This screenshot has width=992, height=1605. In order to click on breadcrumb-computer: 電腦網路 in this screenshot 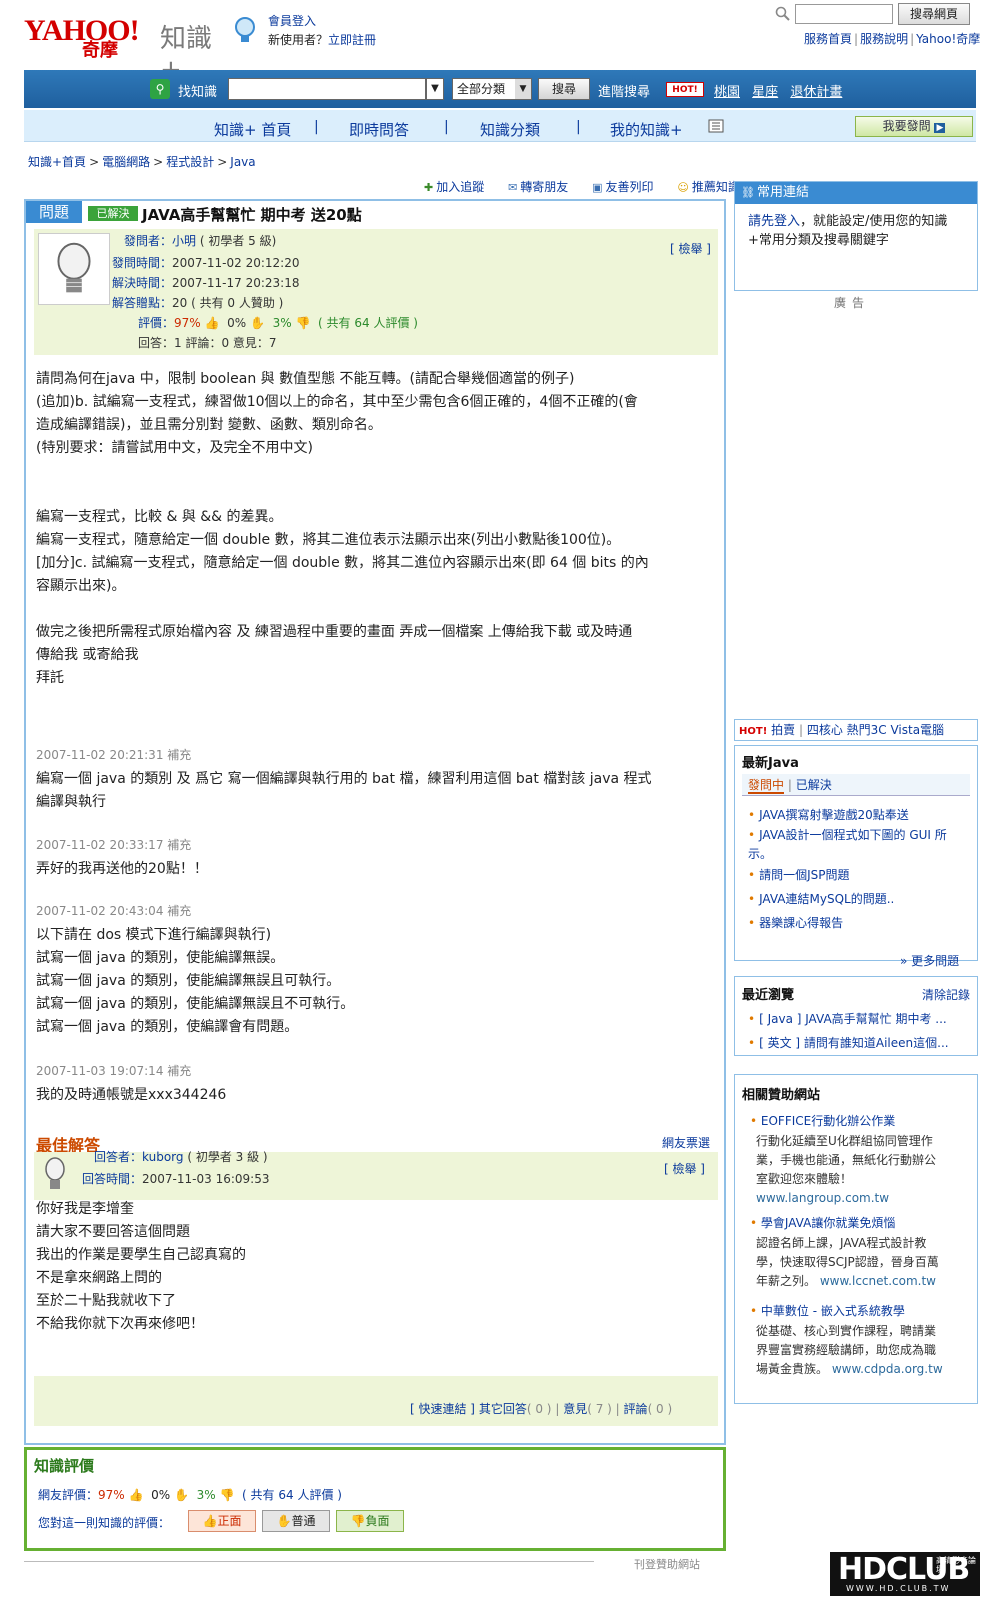, I will do `click(126, 162)`.